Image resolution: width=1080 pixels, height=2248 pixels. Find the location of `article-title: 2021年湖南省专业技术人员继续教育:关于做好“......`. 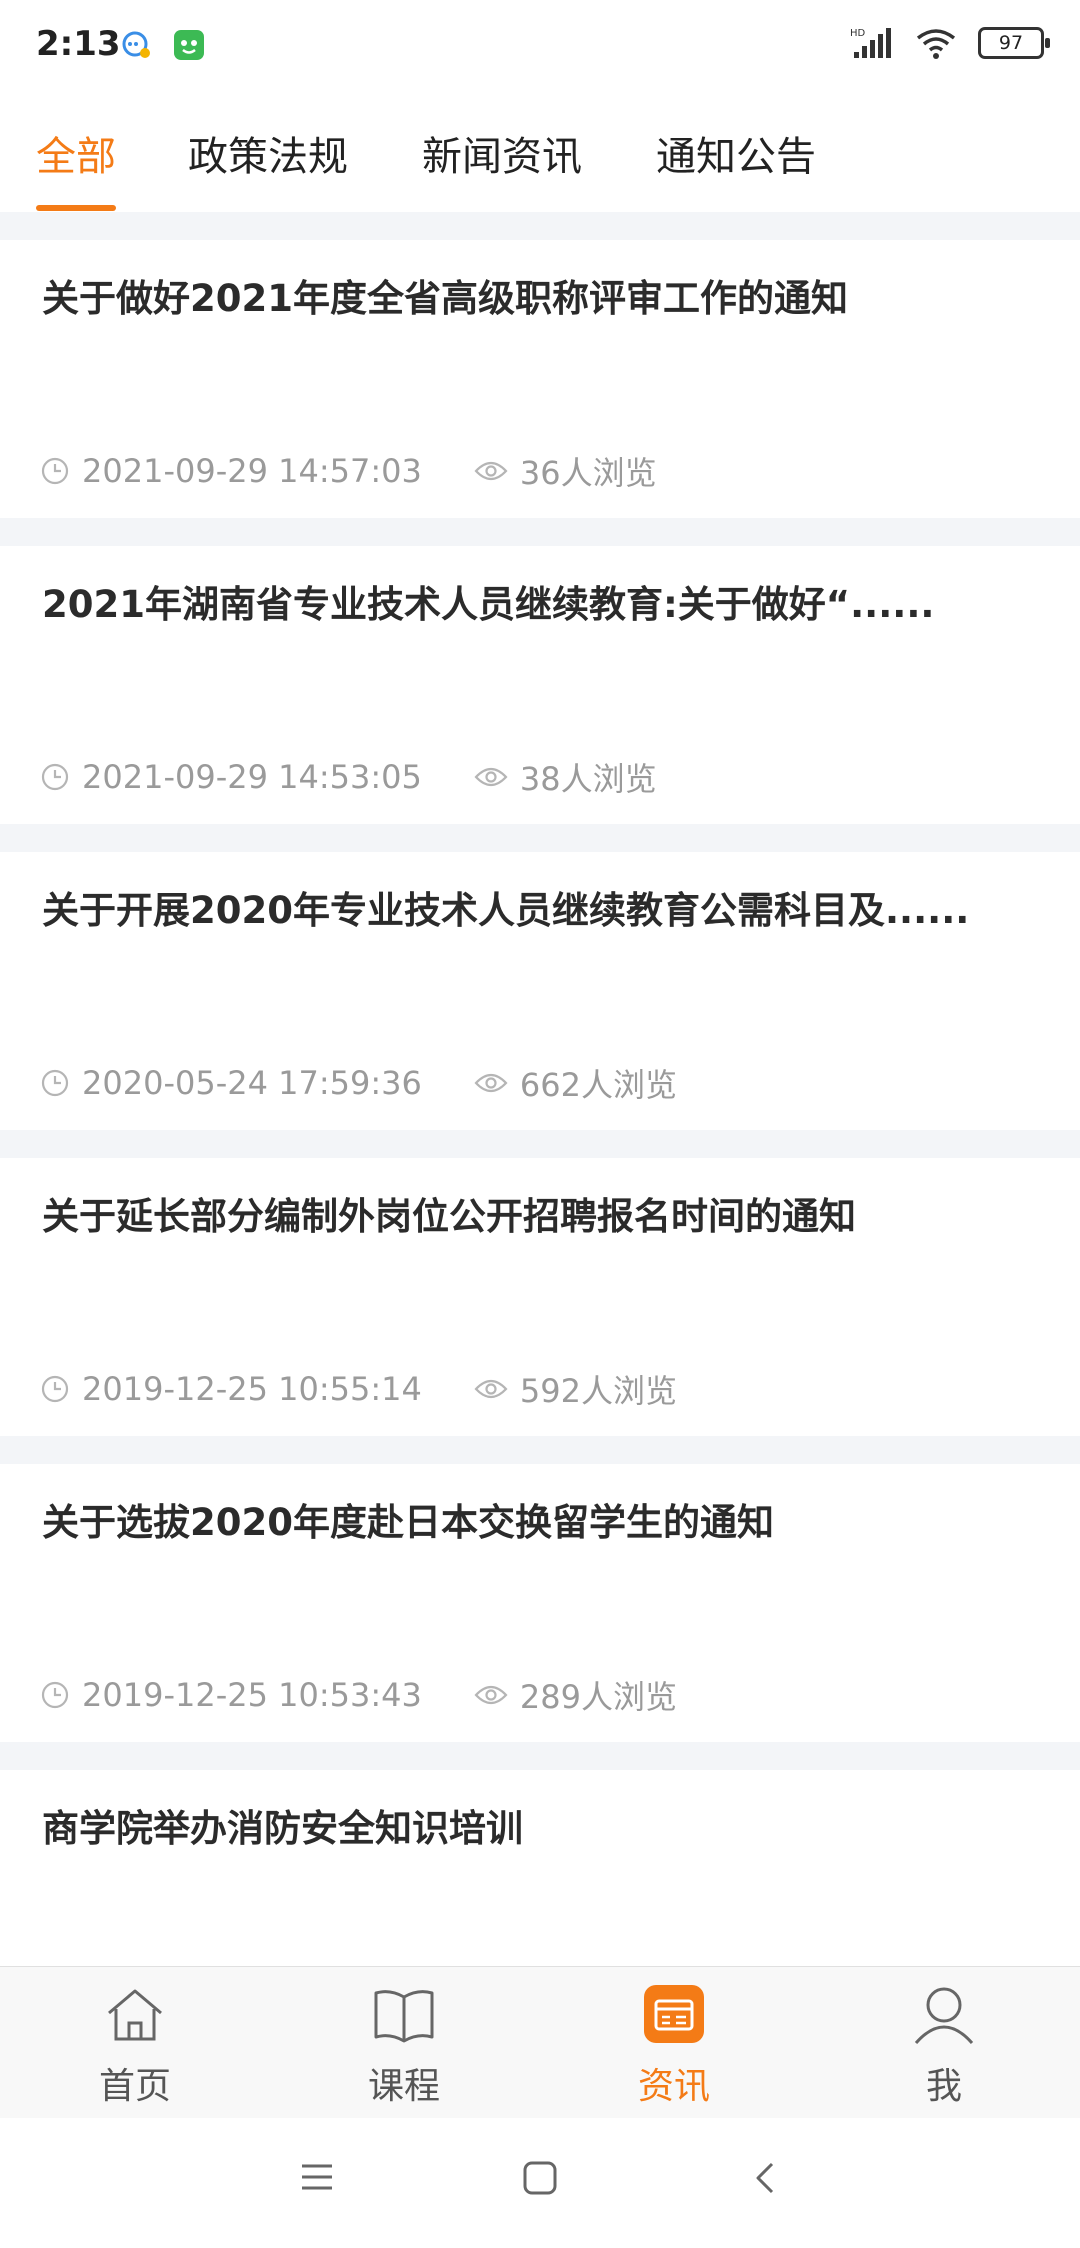

article-title: 2021年湖南省专业技术人员继续教育:关于做好“...... is located at coordinates (488, 604).